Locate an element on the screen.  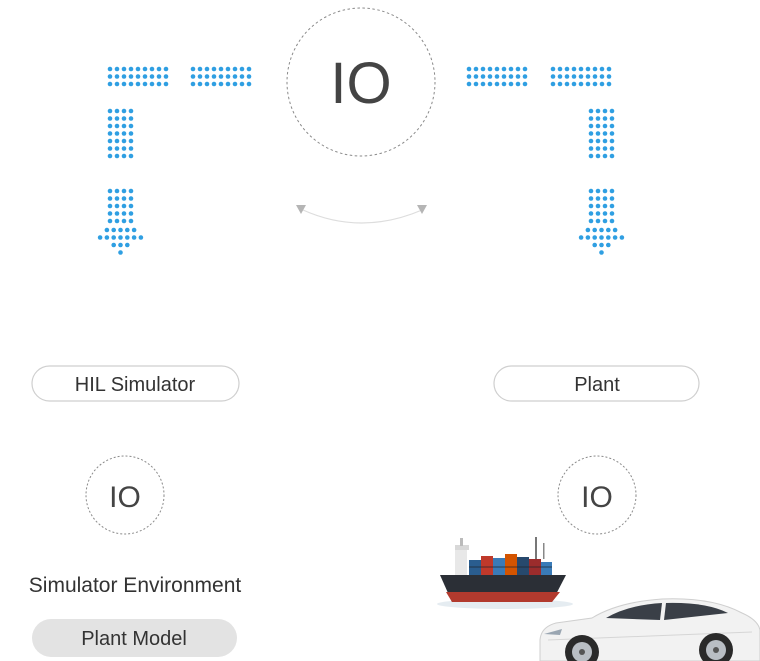
plant-box: Plant is located at coordinates (596, 383).